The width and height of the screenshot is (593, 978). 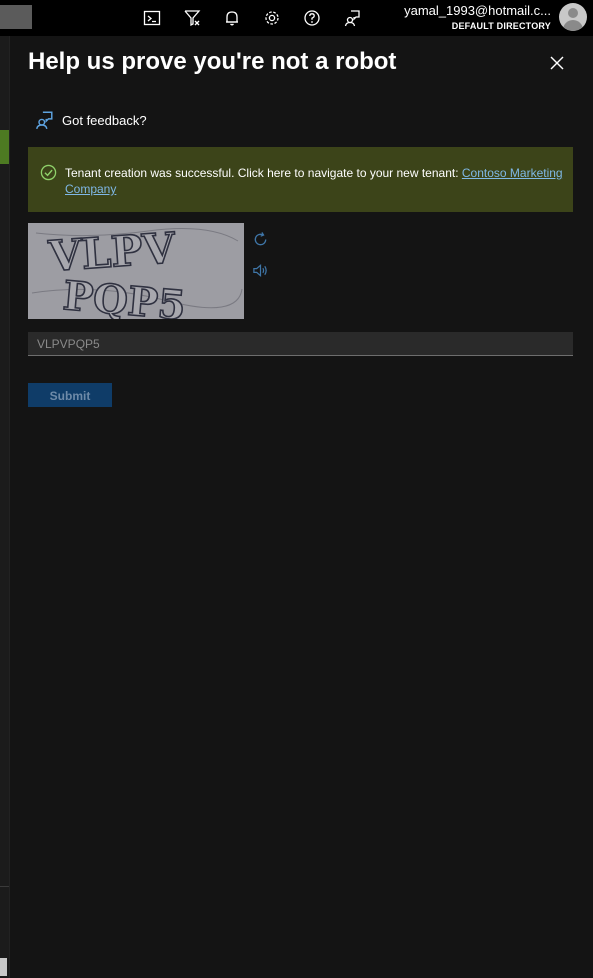 I want to click on background-scrollbar, so click(x=3, y=967).